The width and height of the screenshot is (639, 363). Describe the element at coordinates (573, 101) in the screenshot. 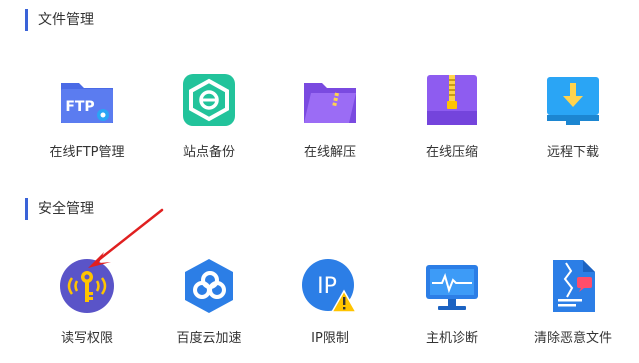

I see `remote-download-icon` at that location.